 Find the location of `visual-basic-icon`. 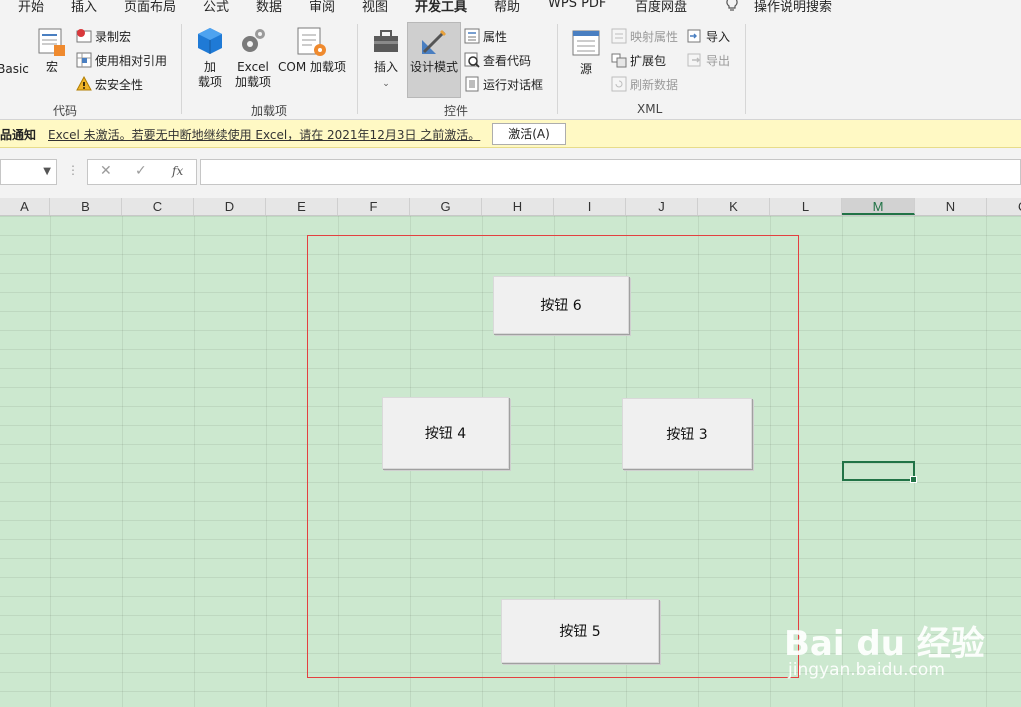

visual-basic-icon is located at coordinates (13, 44).